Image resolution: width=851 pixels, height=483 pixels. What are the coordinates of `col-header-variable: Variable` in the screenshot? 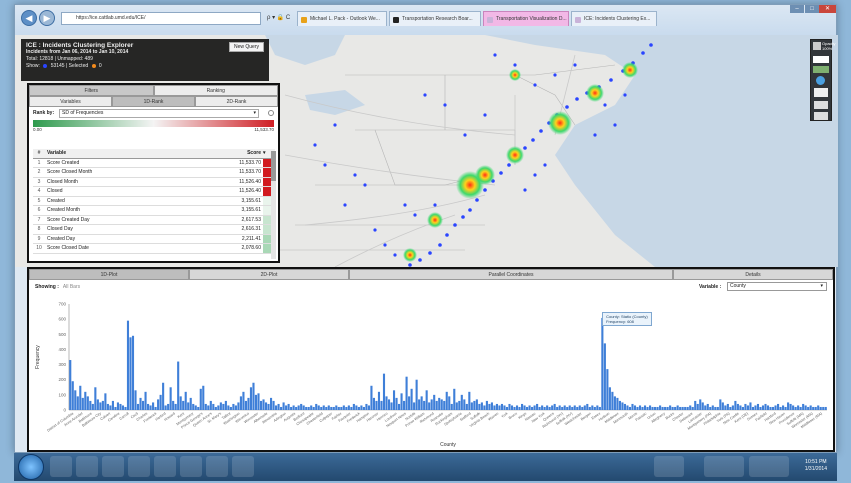 It's located at (136, 153).